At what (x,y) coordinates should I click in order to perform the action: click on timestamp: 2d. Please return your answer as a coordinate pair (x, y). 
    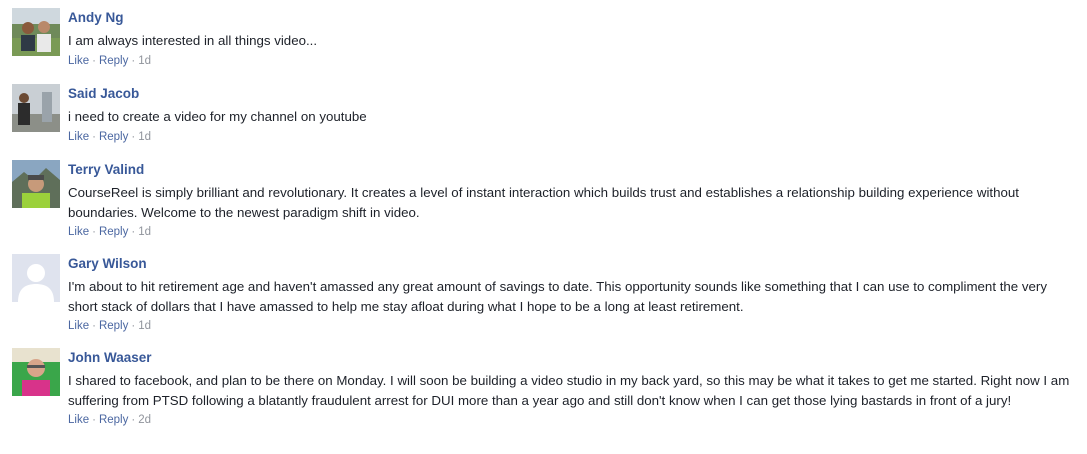
    Looking at the image, I should click on (144, 420).